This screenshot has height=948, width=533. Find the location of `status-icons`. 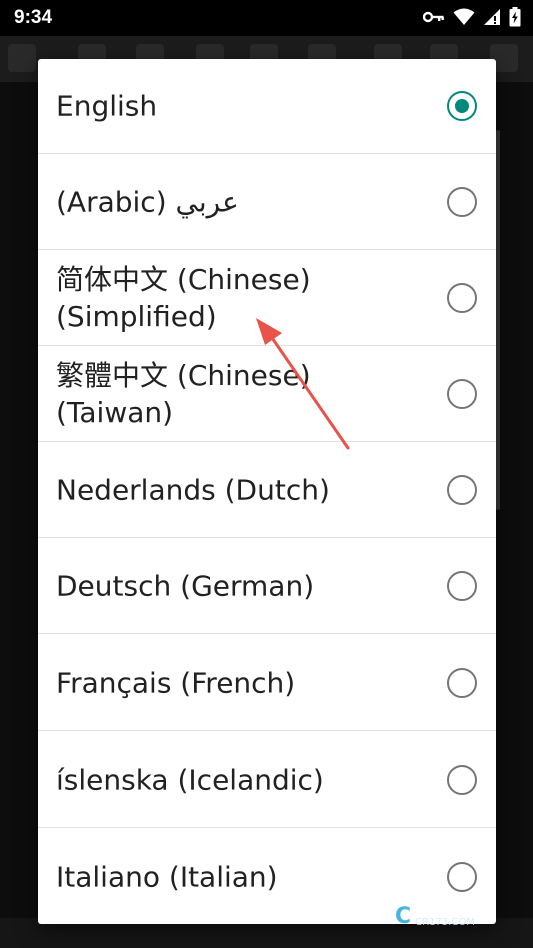

status-icons is located at coordinates (472, 17).